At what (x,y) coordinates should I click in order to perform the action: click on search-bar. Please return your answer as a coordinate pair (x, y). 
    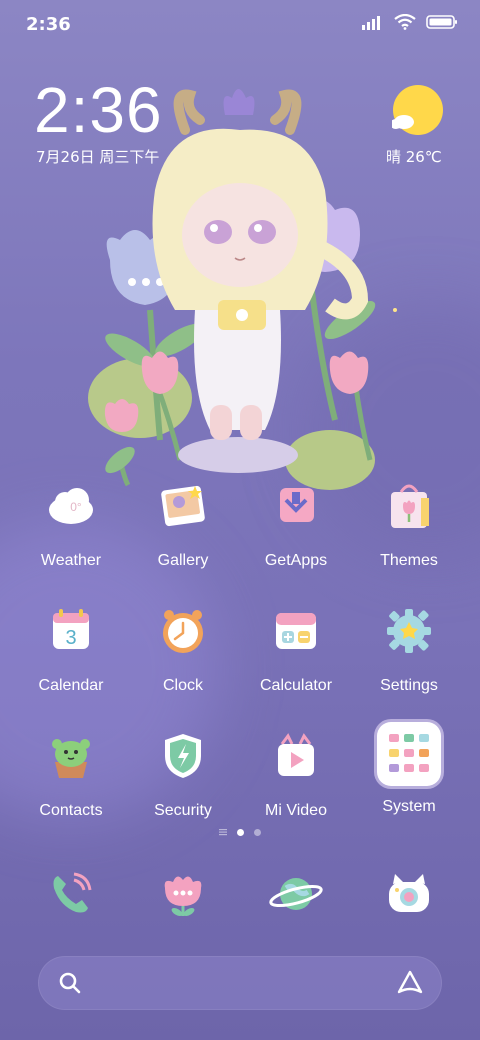
    Looking at the image, I should click on (240, 983).